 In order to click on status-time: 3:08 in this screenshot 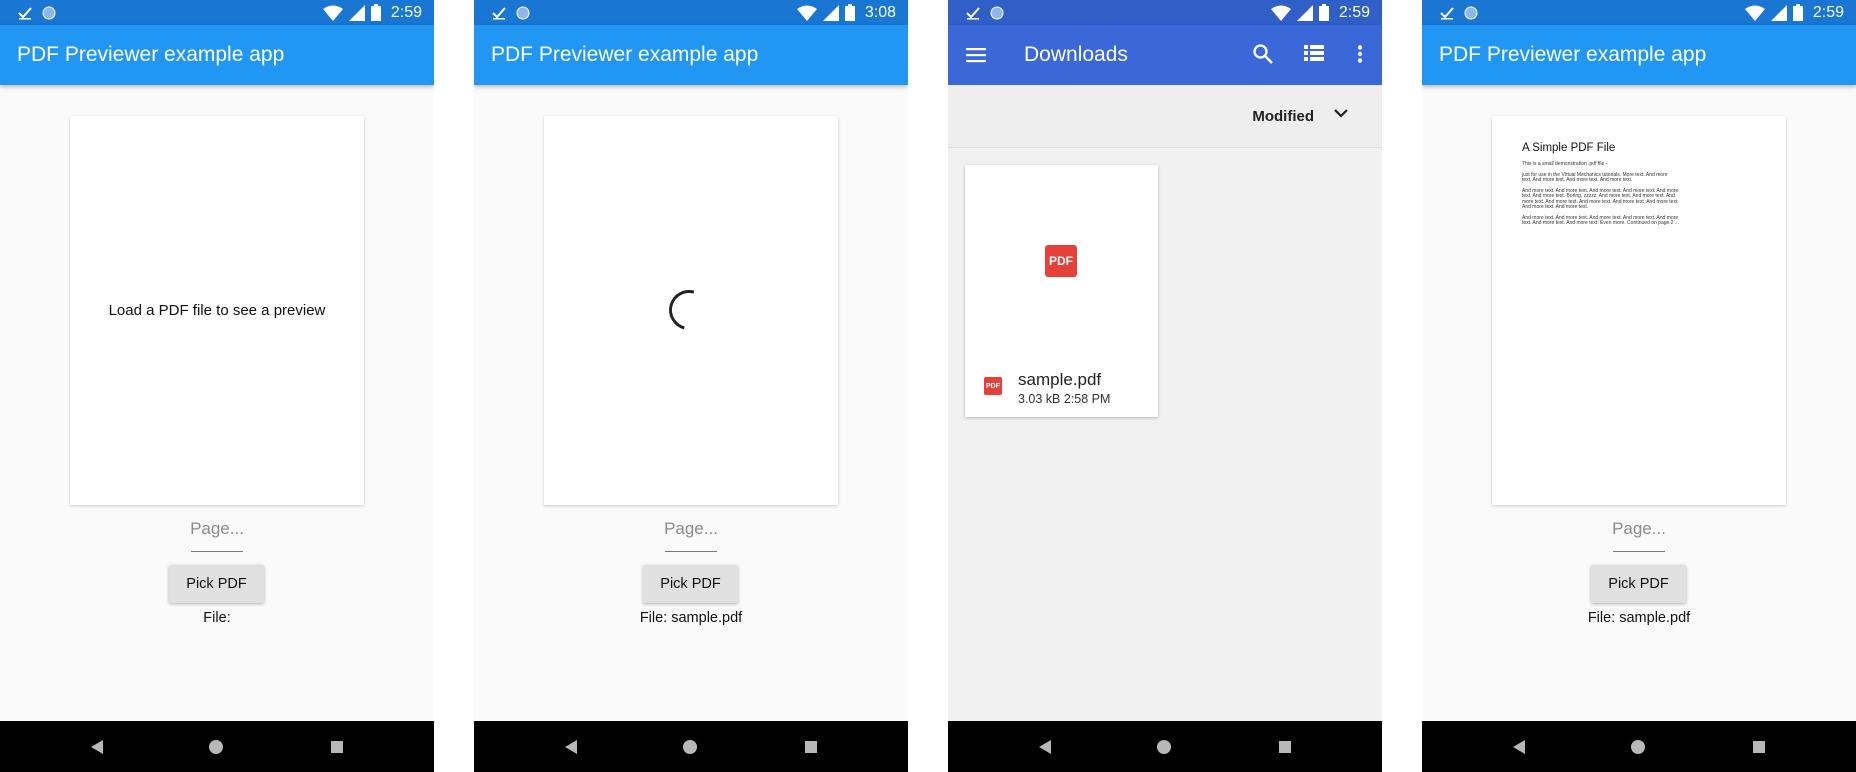, I will do `click(880, 12)`.